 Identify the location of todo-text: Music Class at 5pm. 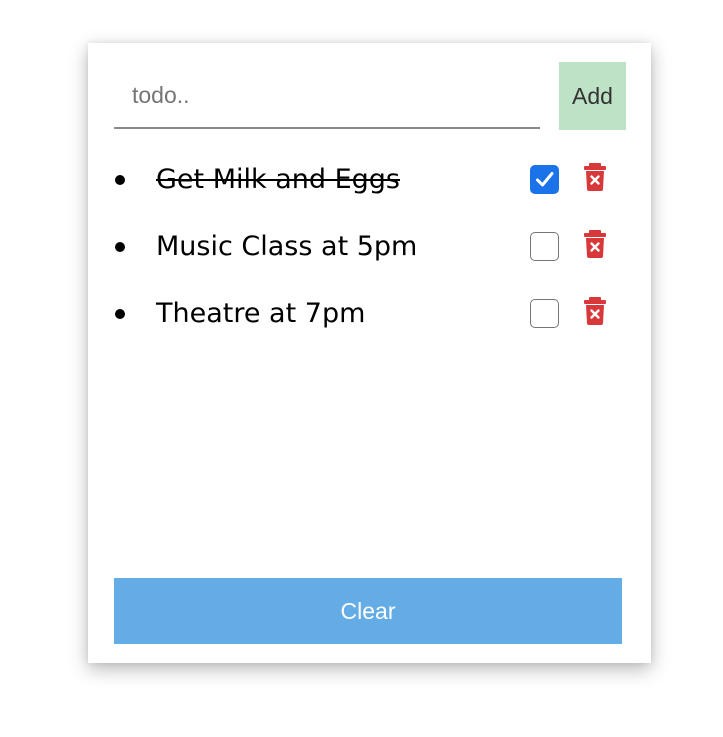
(287, 246).